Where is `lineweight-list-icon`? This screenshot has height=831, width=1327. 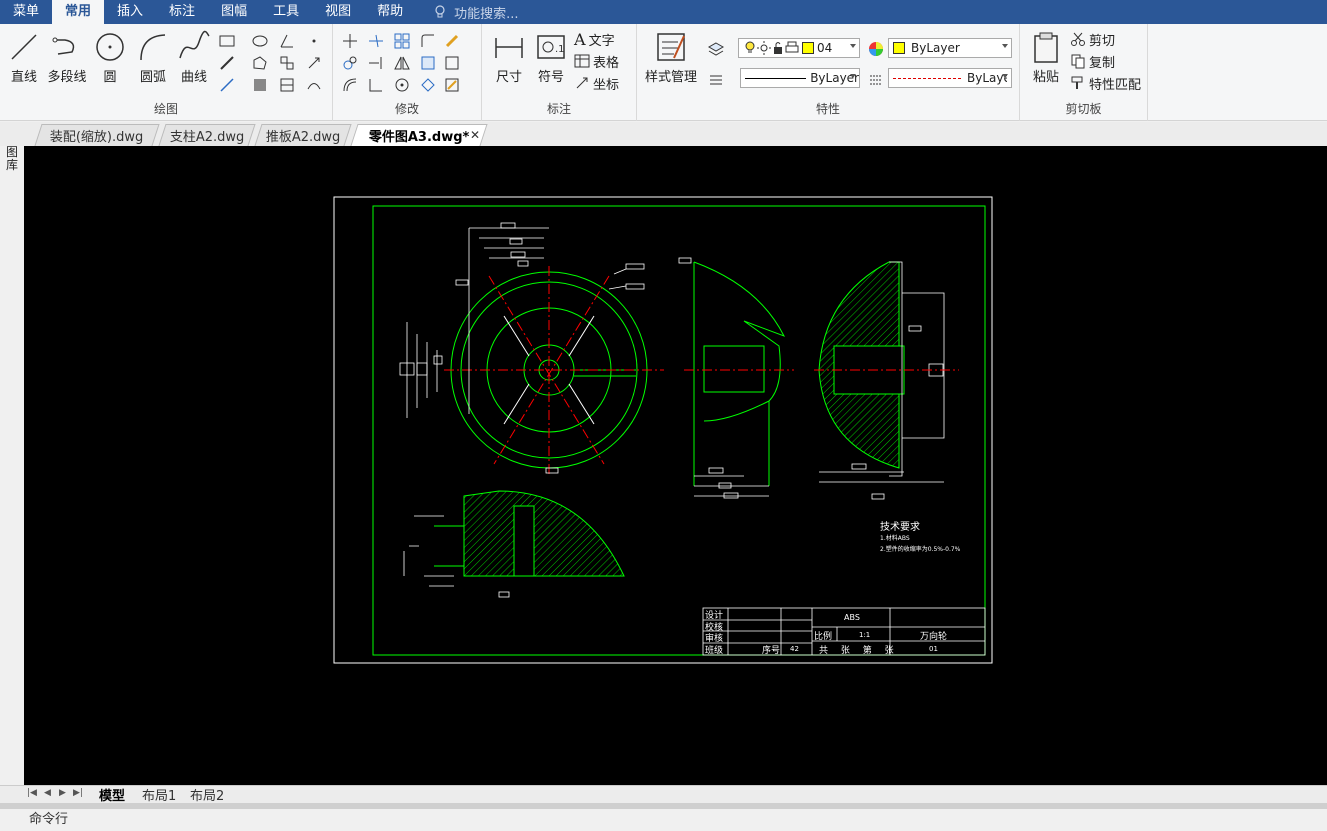 lineweight-list-icon is located at coordinates (716, 79).